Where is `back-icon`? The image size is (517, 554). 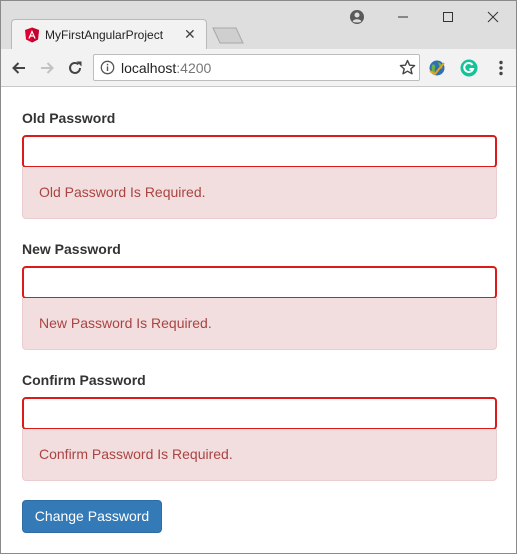
back-icon is located at coordinates (19, 68).